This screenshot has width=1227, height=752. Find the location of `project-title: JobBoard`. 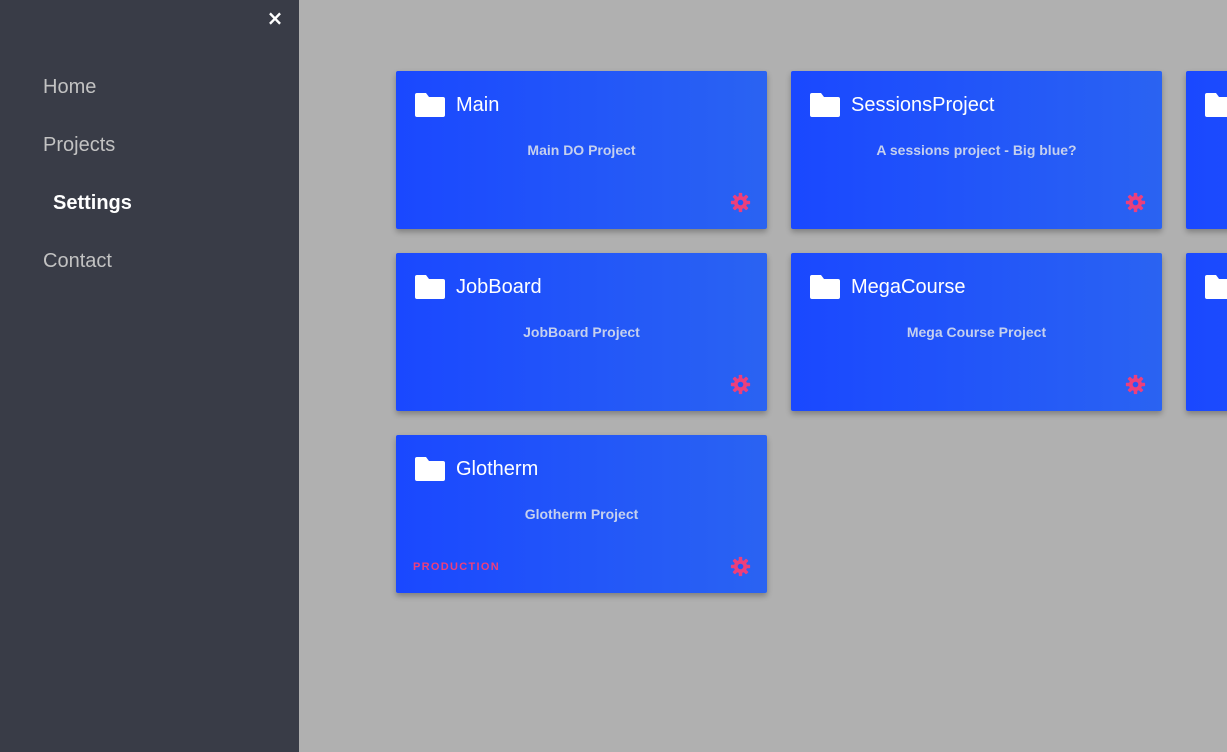

project-title: JobBoard is located at coordinates (499, 287).